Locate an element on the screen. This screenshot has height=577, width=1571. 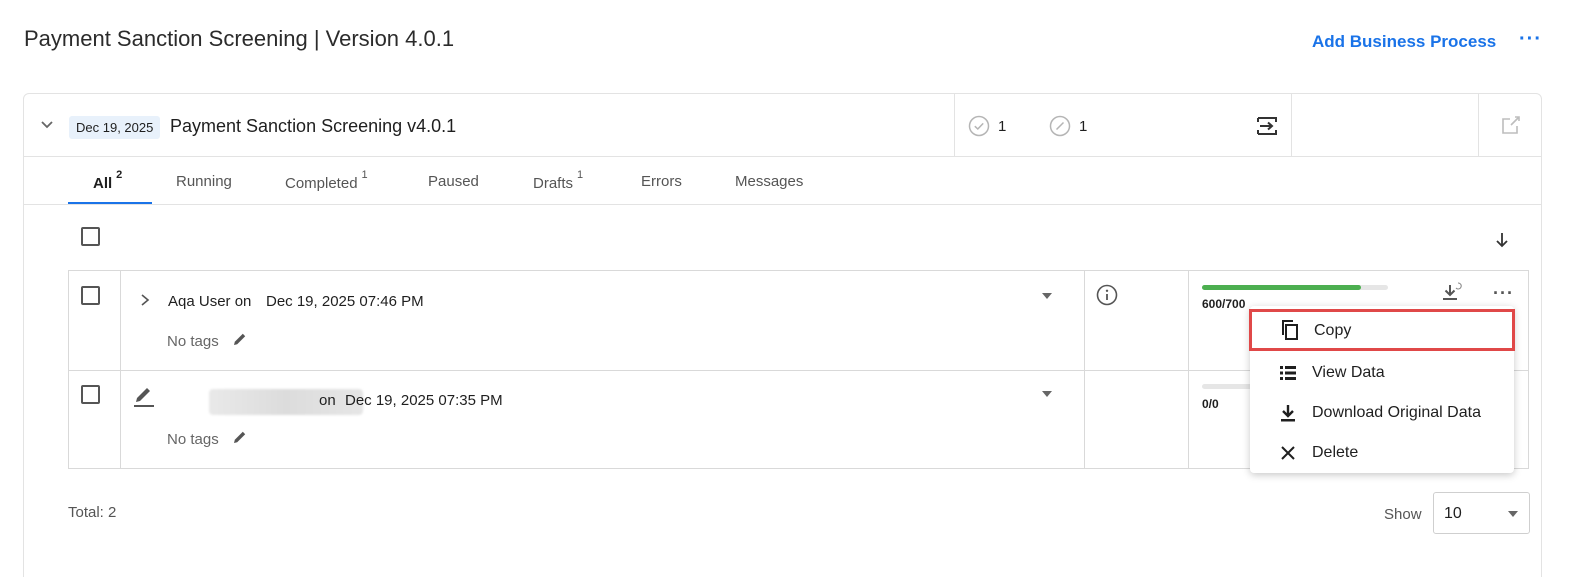
sort-down-icon is located at coordinates (1502, 240).